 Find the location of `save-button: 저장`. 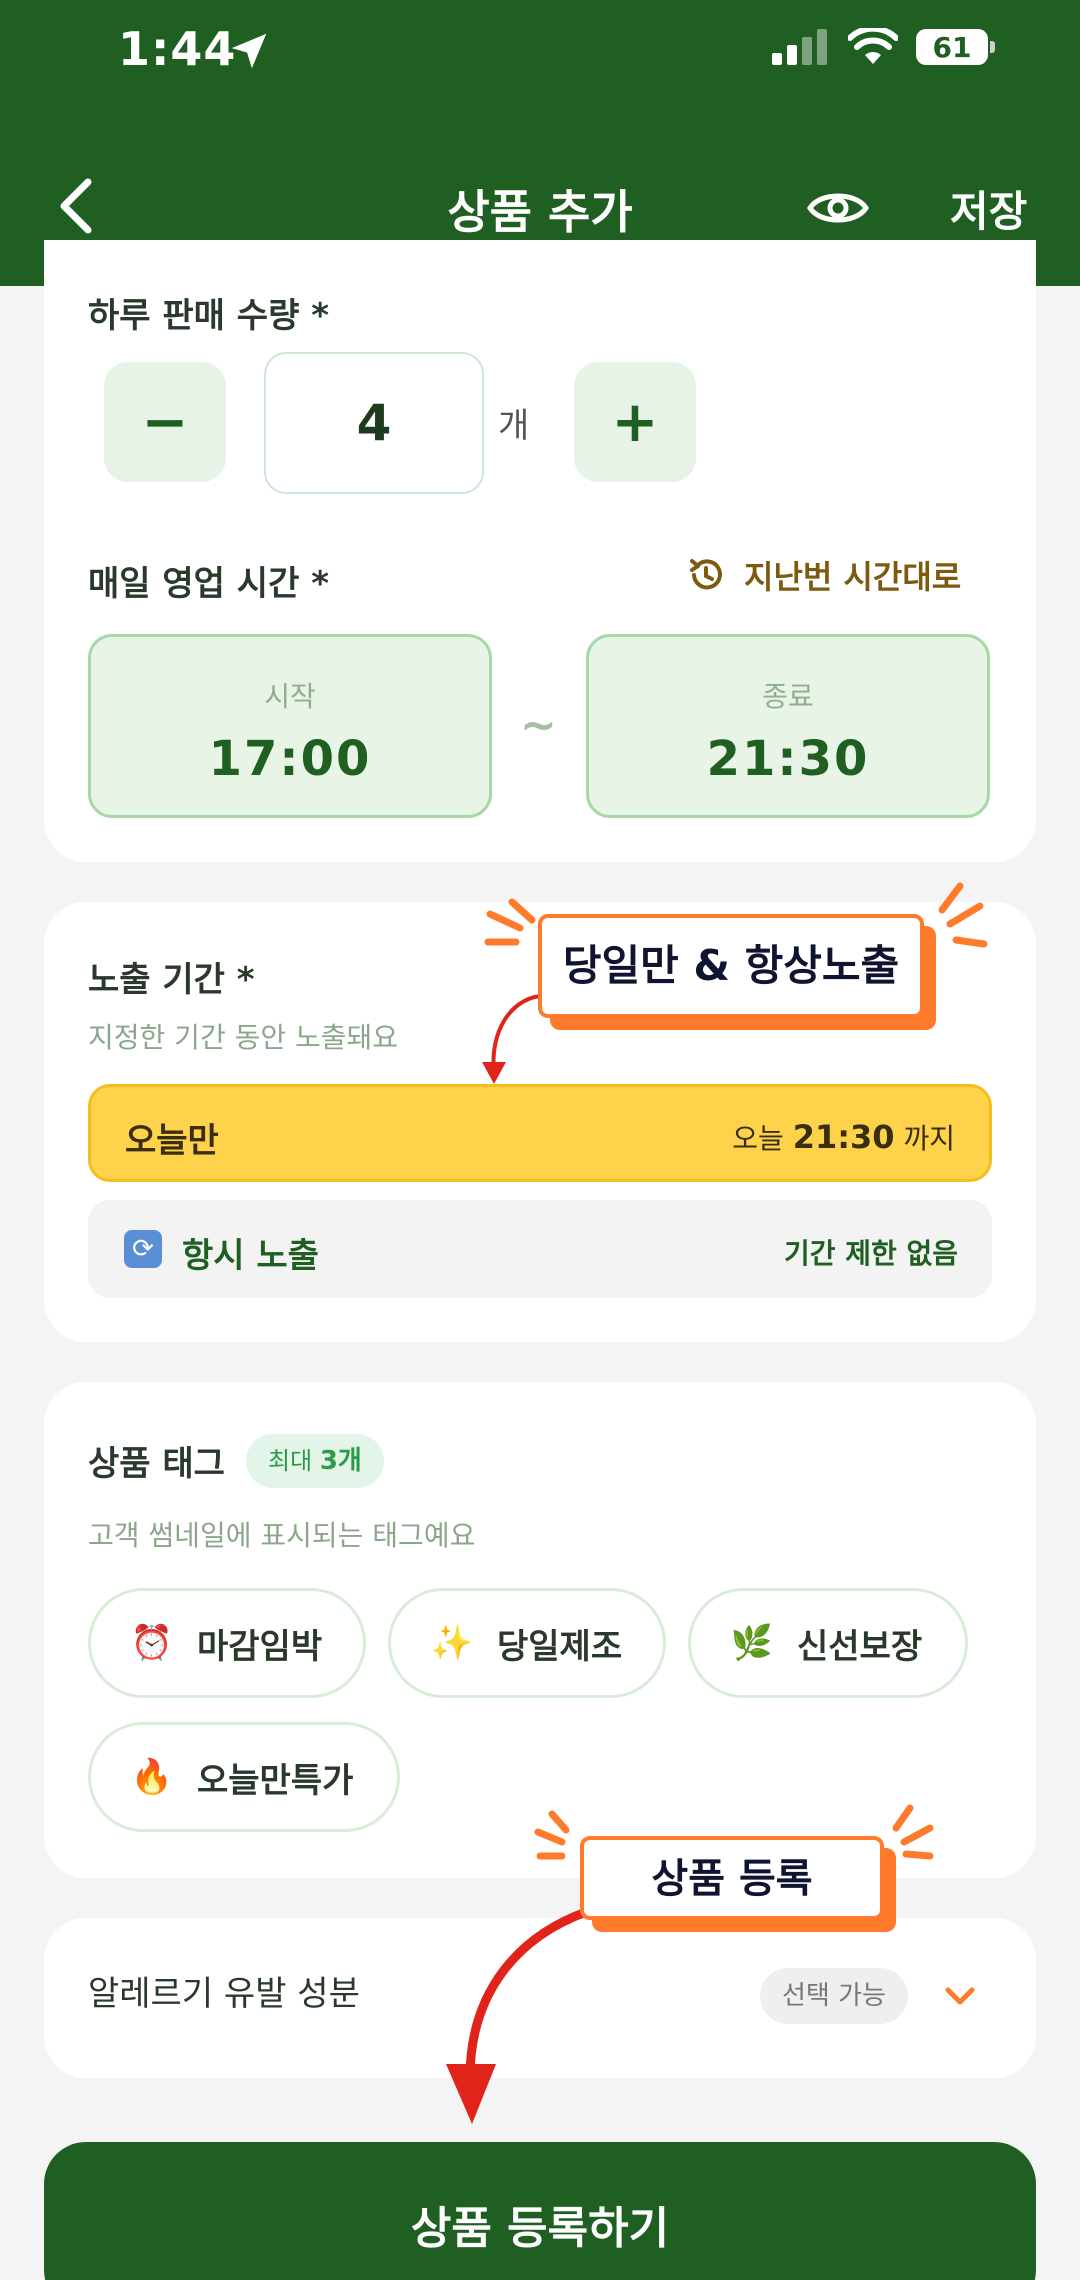

save-button: 저장 is located at coordinates (988, 208).